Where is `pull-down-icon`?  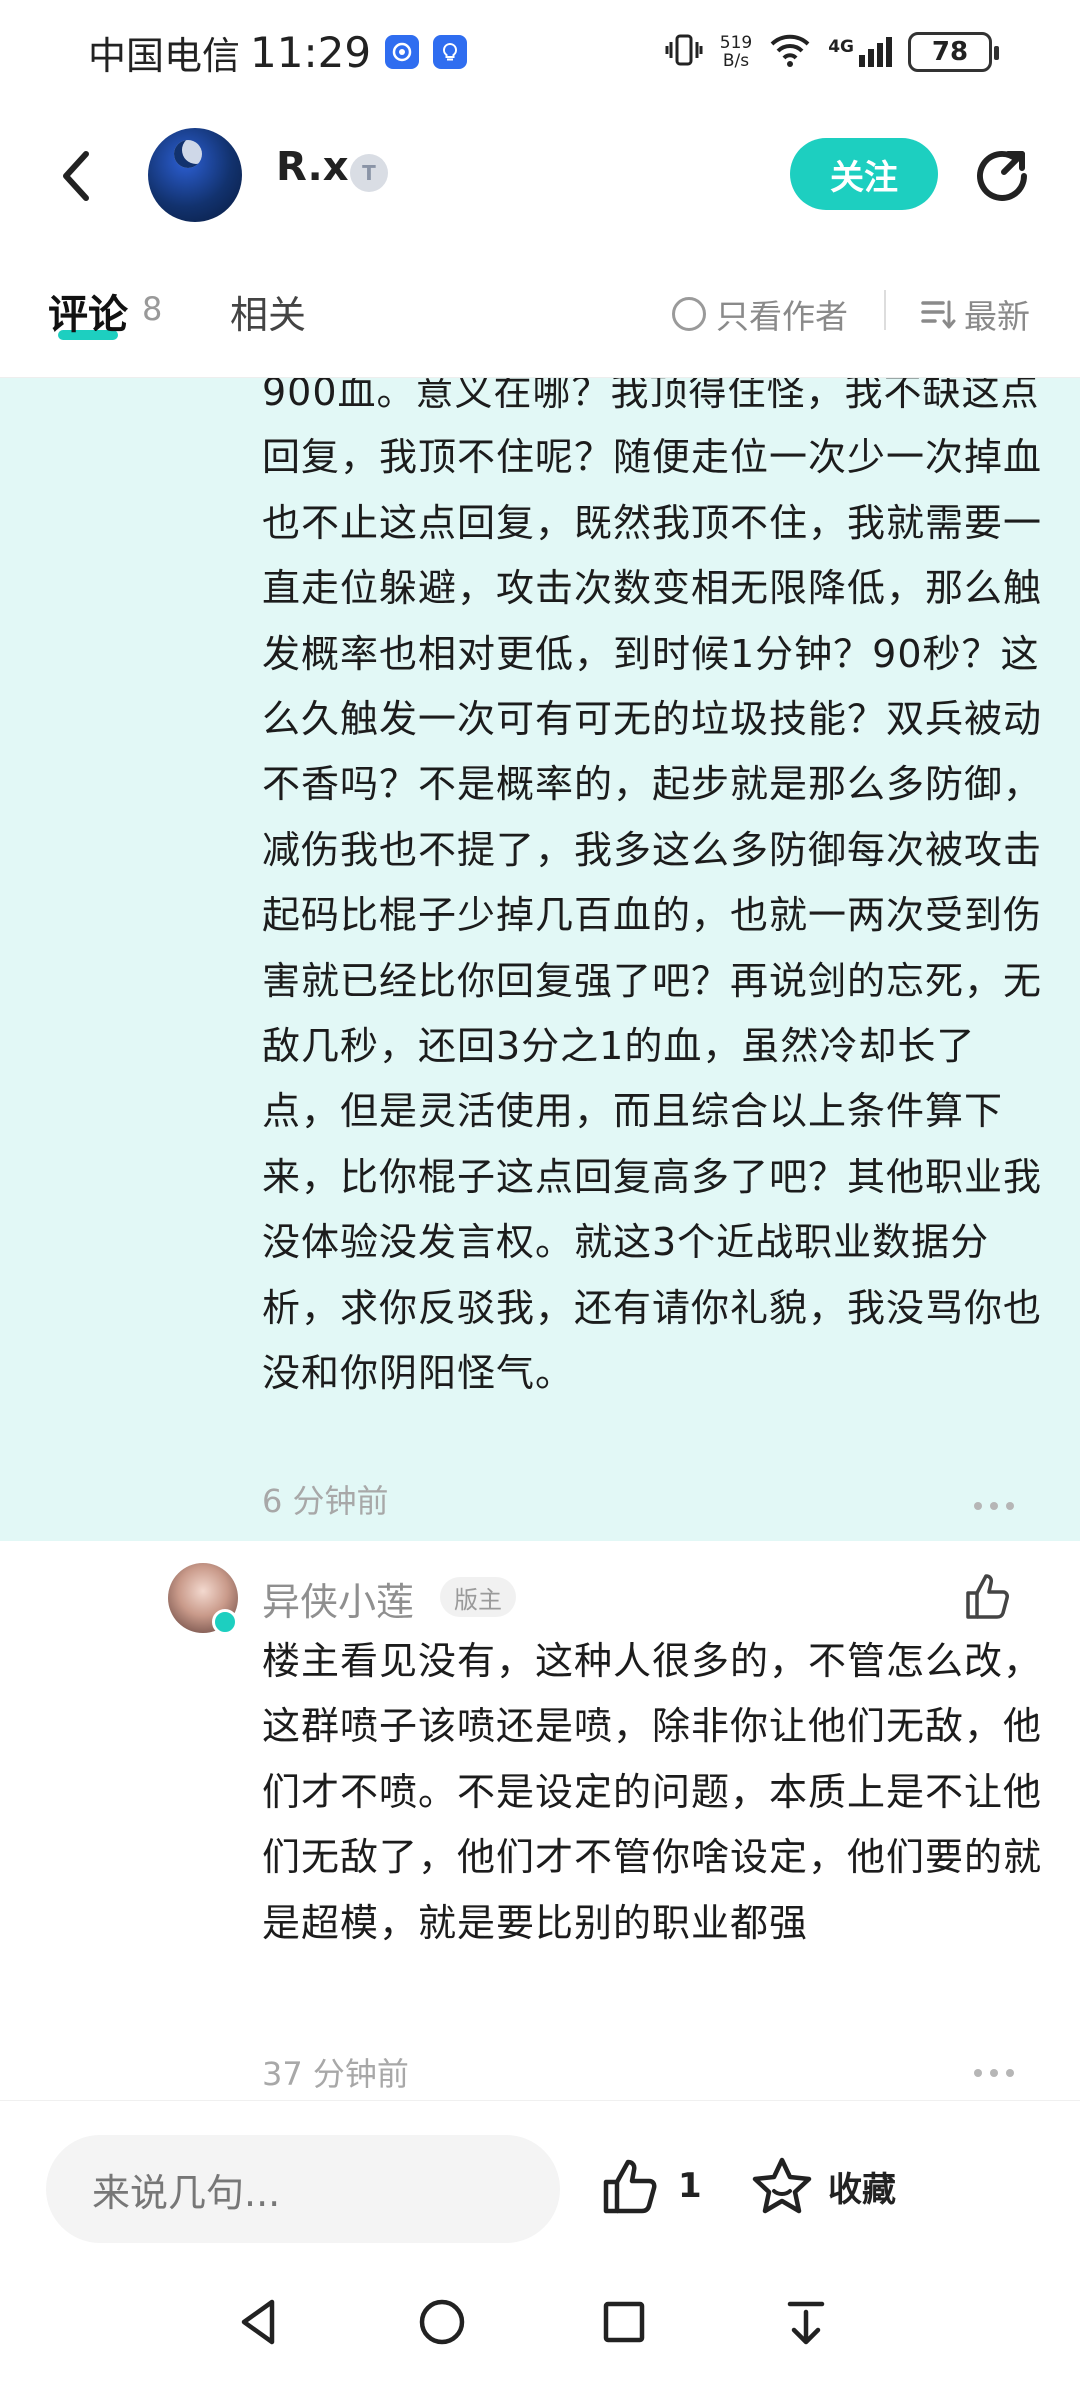 pull-down-icon is located at coordinates (806, 2323).